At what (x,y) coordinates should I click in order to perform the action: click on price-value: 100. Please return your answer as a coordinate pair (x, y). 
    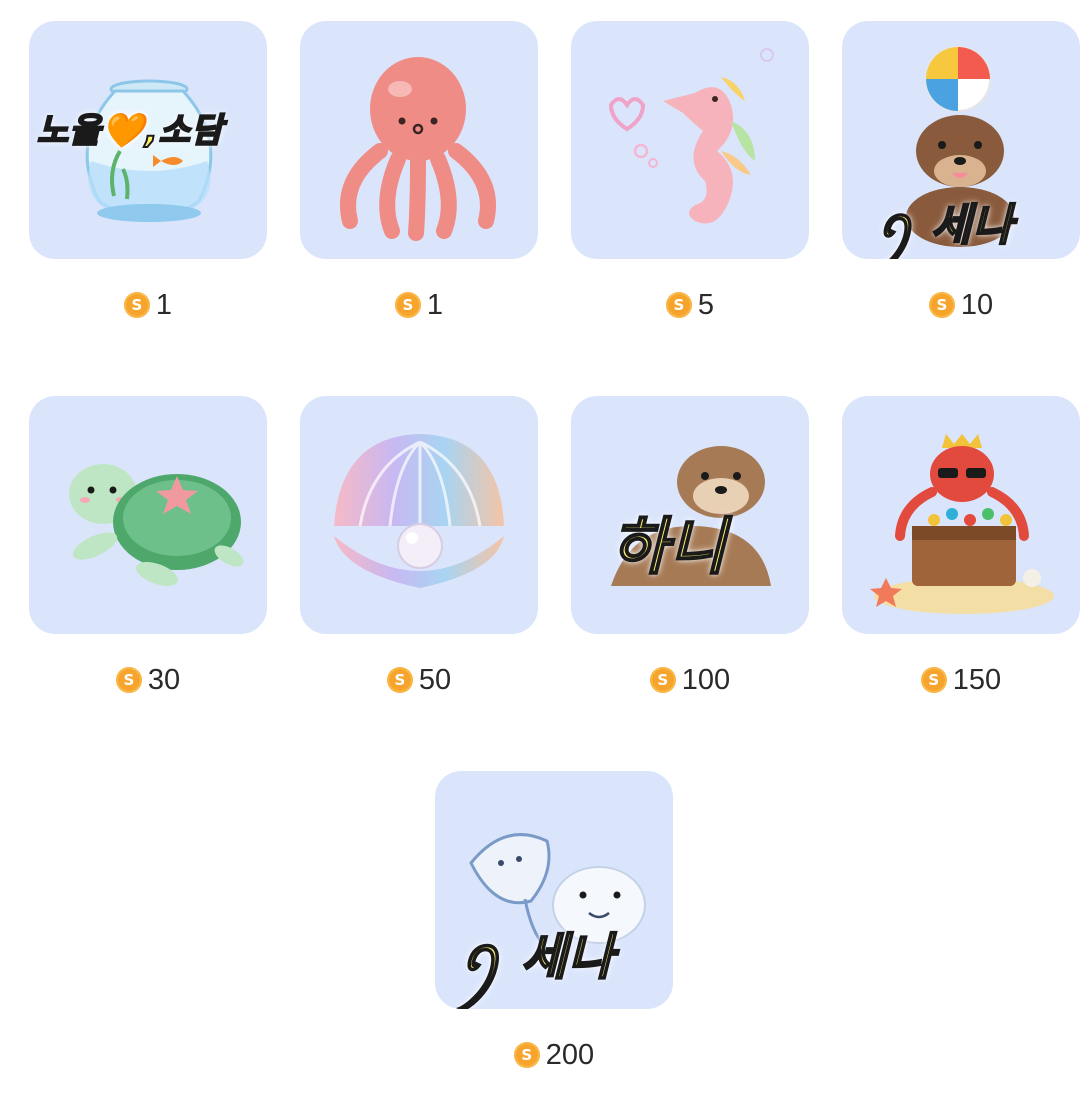
    Looking at the image, I should click on (706, 679).